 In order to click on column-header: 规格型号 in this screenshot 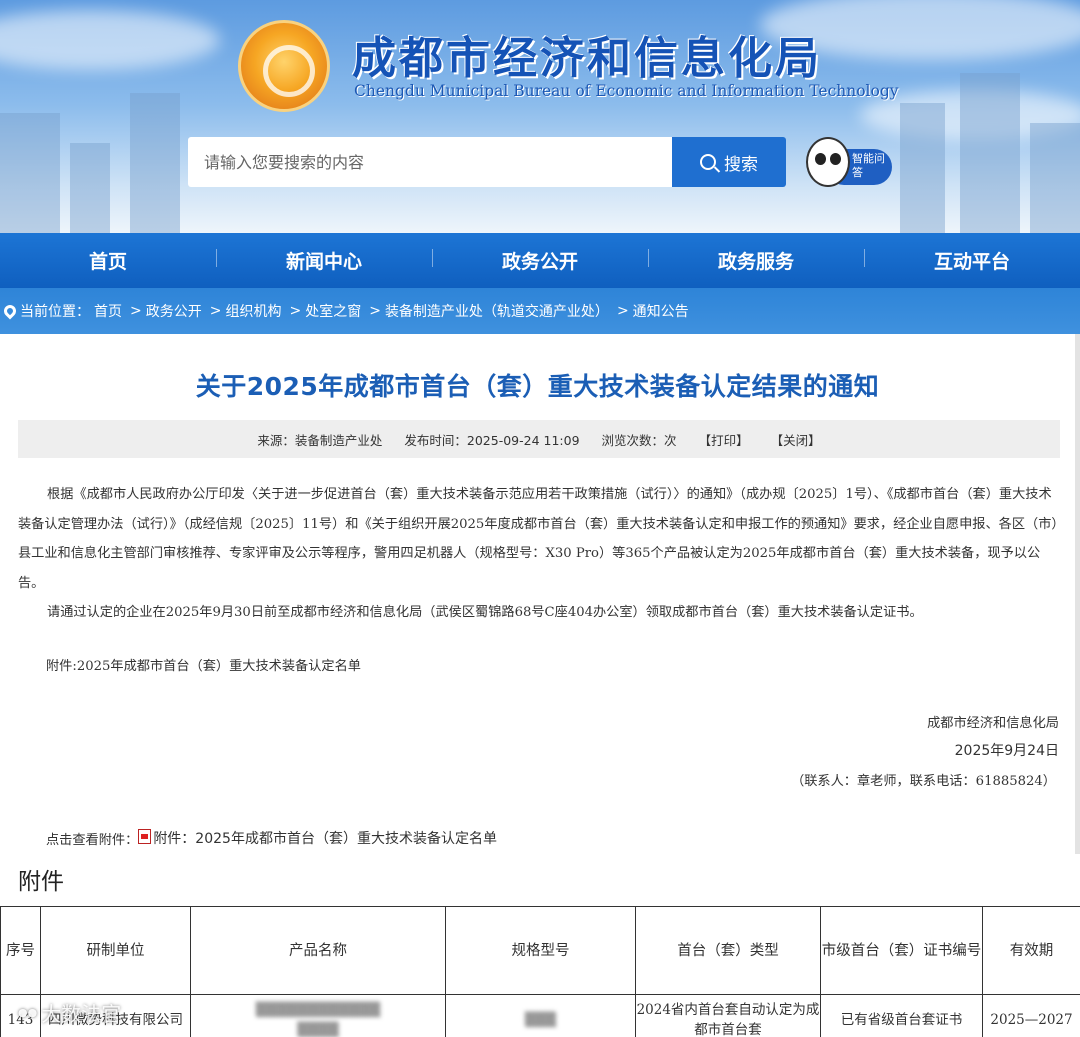, I will do `click(540, 950)`.